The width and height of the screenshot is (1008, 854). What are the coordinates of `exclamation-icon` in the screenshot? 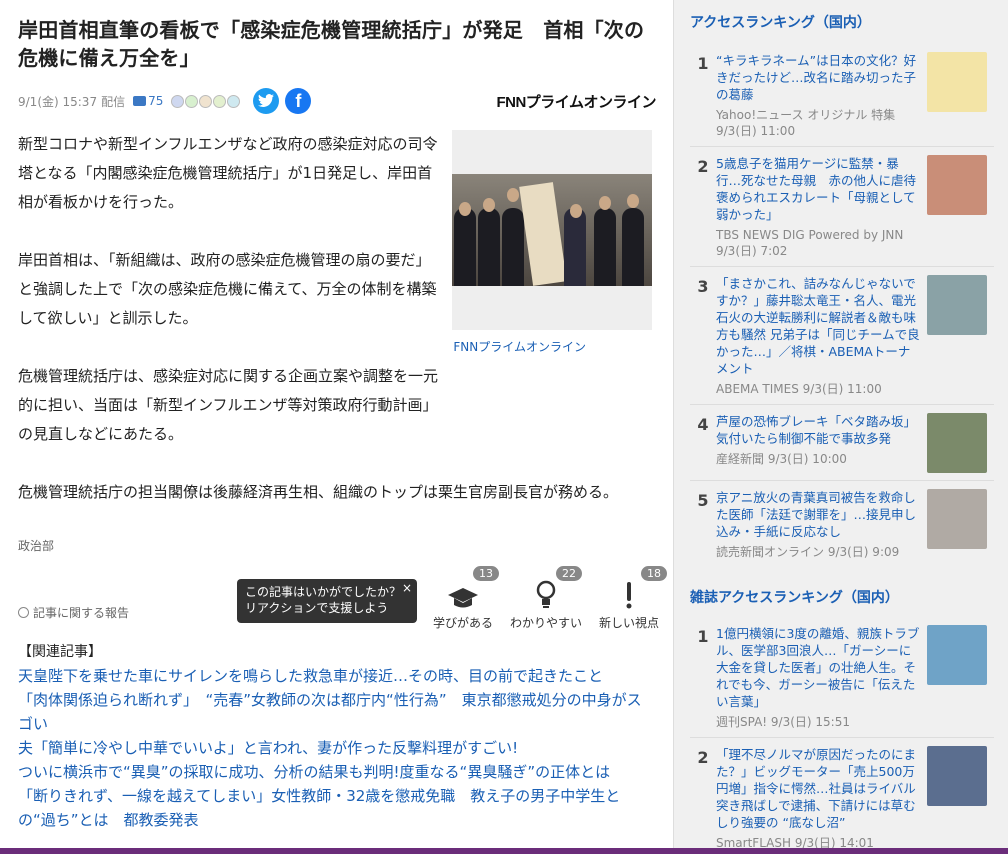 It's located at (629, 595).